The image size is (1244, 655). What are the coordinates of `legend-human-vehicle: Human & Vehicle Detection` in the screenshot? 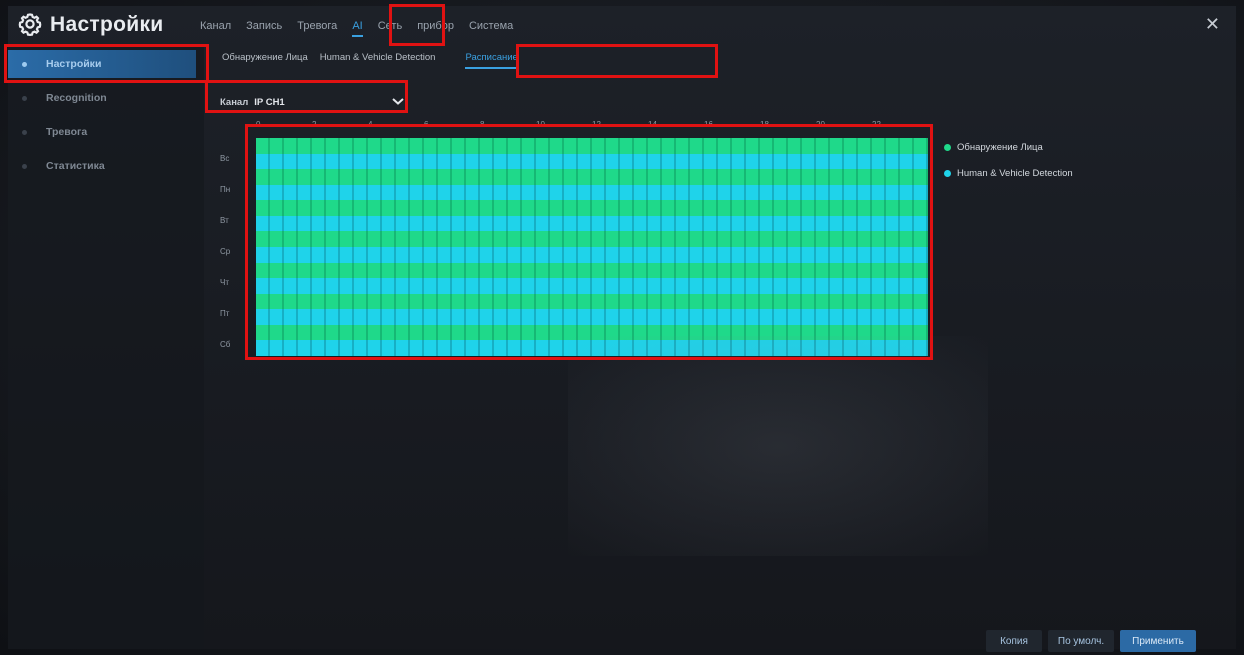 It's located at (1008, 173).